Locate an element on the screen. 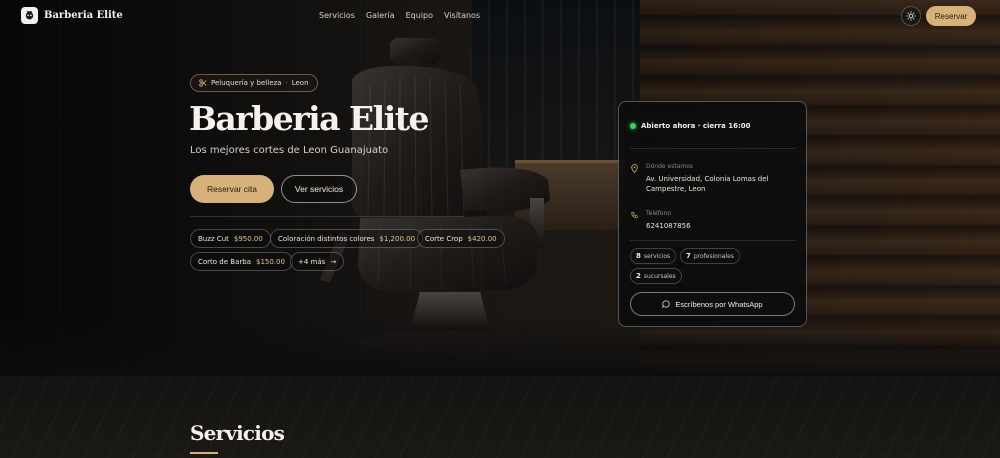 The height and width of the screenshot is (458, 1000). service-price: $150.00 is located at coordinates (270, 261).